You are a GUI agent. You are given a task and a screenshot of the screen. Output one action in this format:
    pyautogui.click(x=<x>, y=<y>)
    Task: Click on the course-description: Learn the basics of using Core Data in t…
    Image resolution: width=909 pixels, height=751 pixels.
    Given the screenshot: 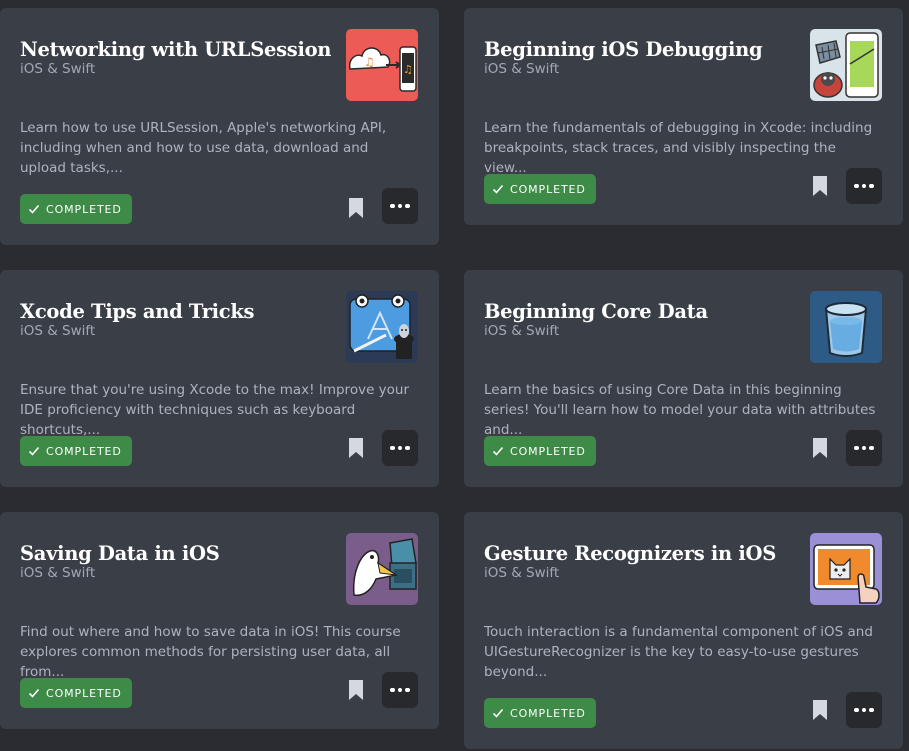 What is the action you would take?
    pyautogui.click(x=680, y=410)
    